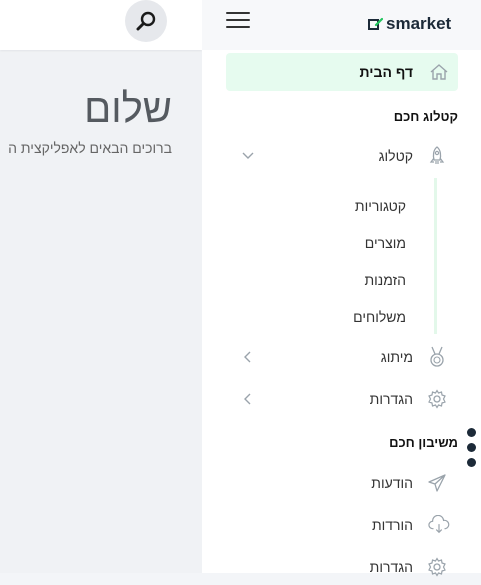 The image size is (481, 585). What do you see at coordinates (380, 206) in the screenshot?
I see `subnav-item-categories: קטגוריות` at bounding box center [380, 206].